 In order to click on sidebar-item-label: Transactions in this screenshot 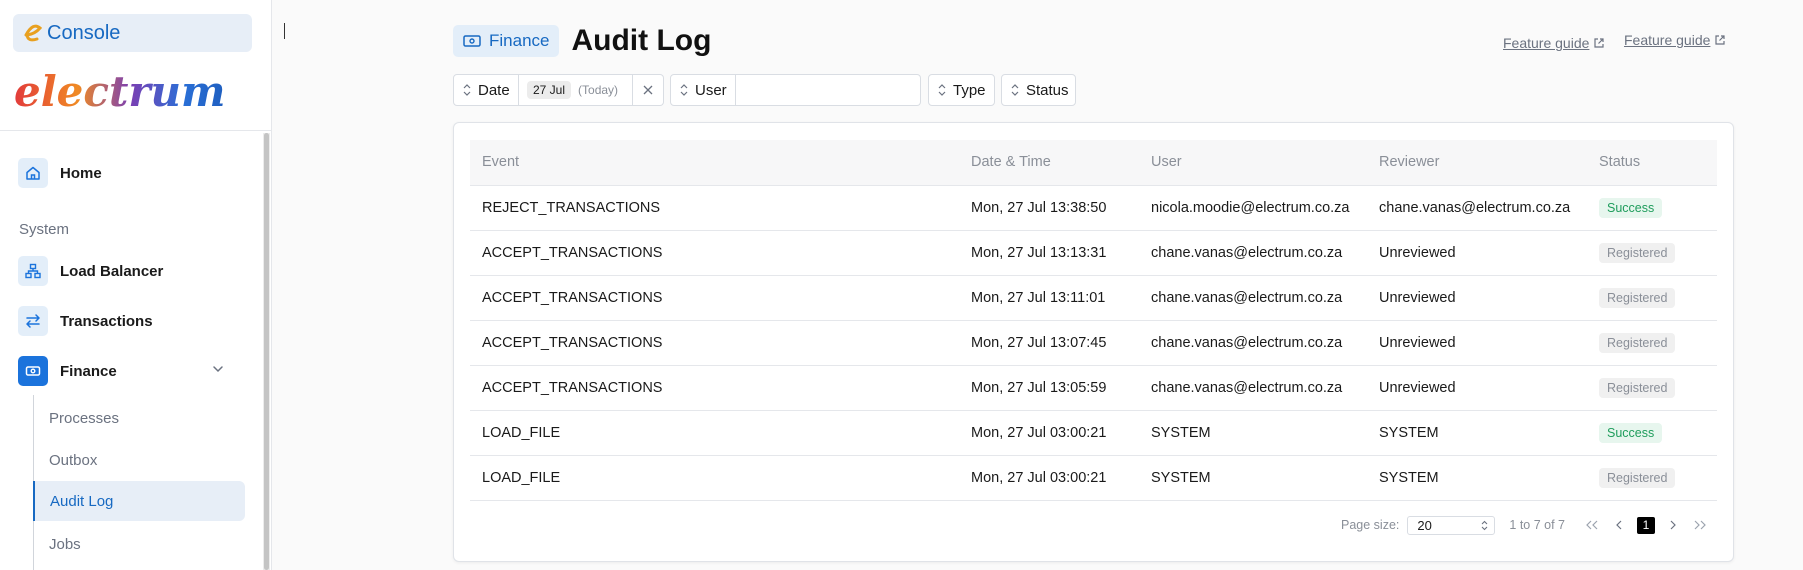, I will do `click(106, 321)`.